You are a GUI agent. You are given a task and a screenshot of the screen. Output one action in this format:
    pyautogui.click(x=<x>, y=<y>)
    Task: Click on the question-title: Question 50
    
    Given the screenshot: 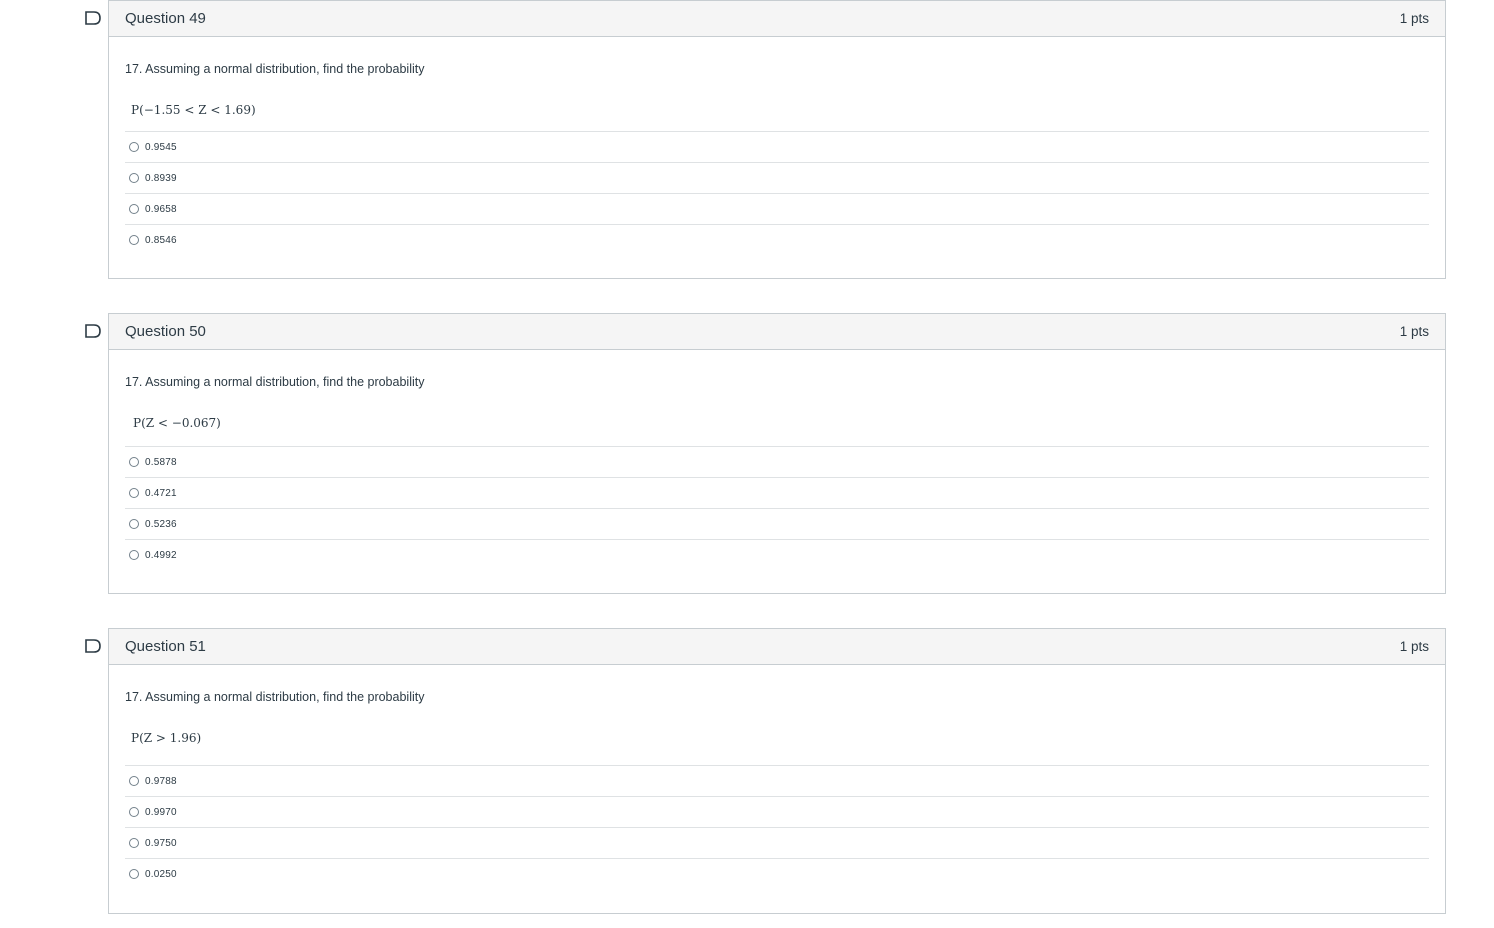 What is the action you would take?
    pyautogui.click(x=165, y=331)
    